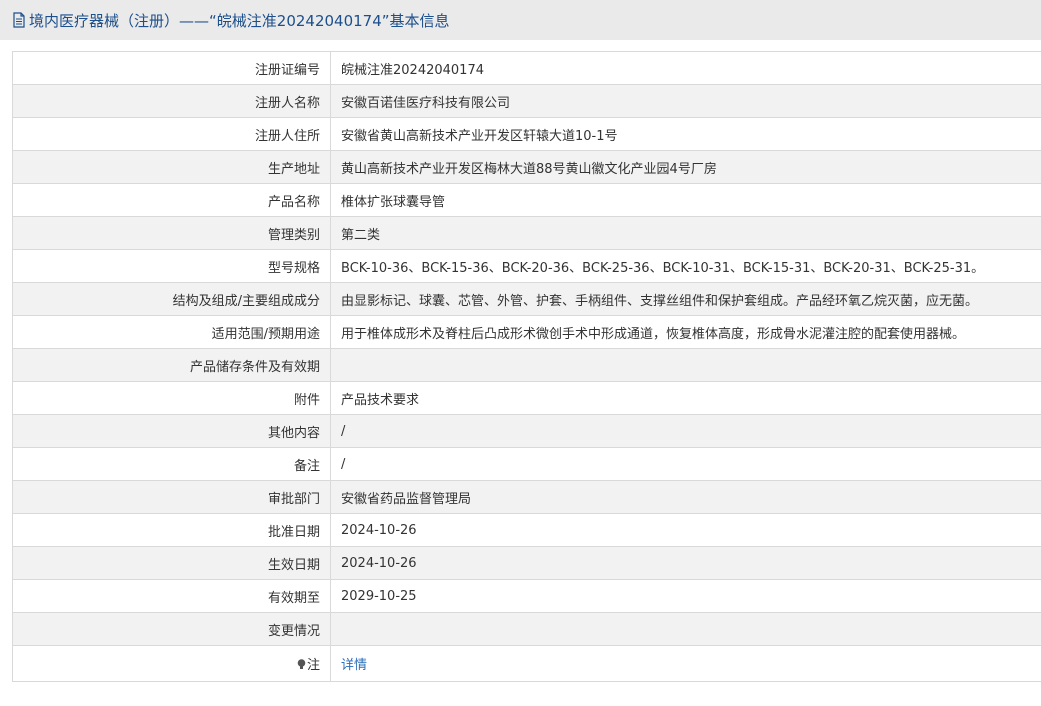  What do you see at coordinates (171, 464) in the screenshot?
I see `row-label: 备注` at bounding box center [171, 464].